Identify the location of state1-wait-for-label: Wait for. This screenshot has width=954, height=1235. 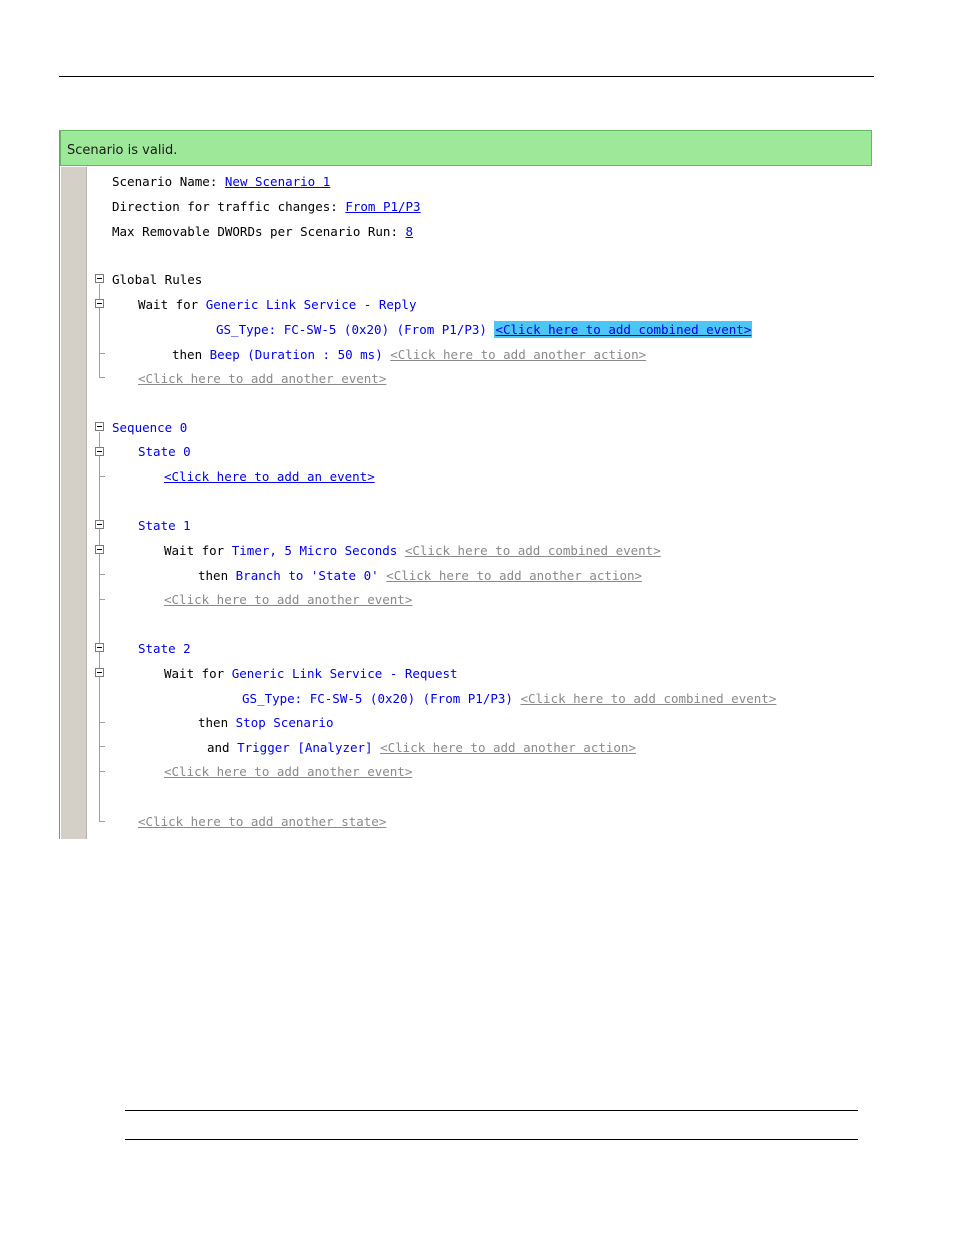
(194, 550).